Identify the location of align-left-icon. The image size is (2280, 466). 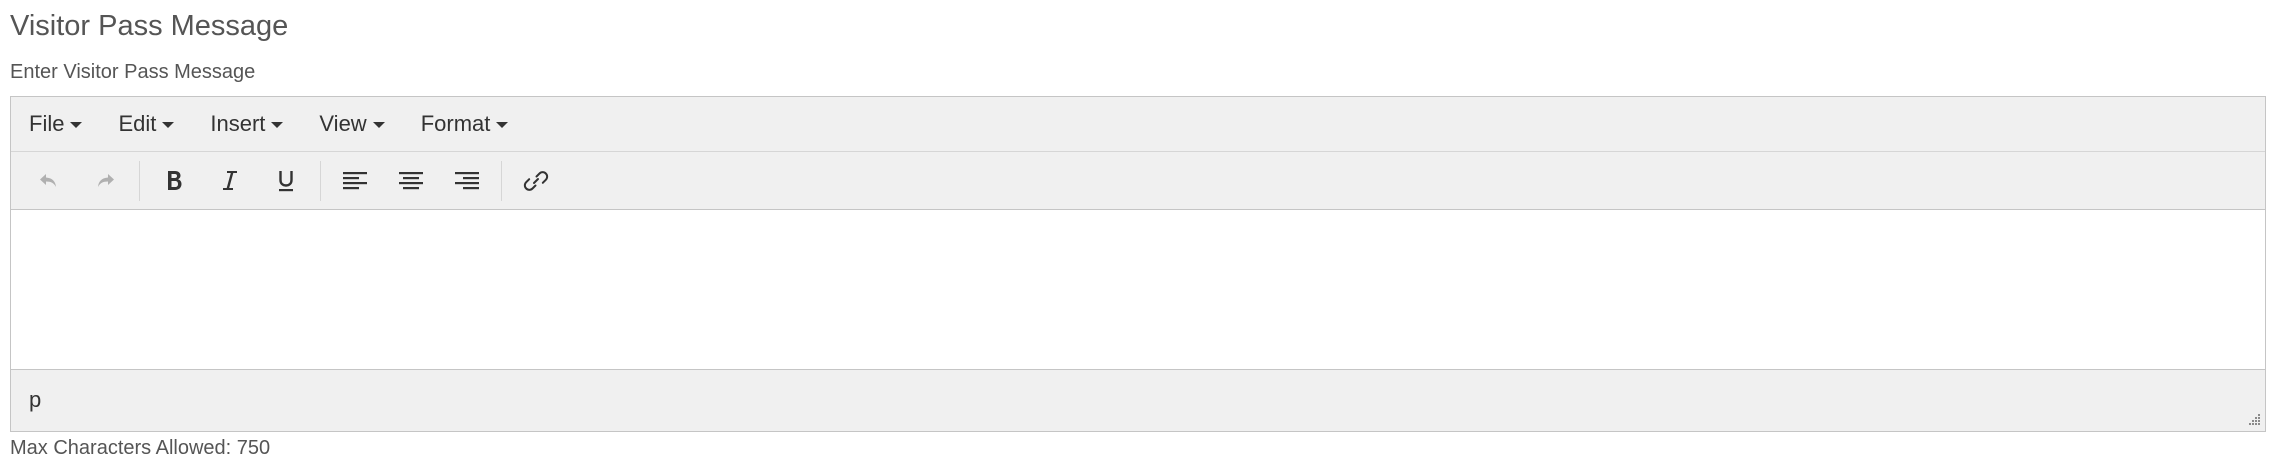
(355, 180).